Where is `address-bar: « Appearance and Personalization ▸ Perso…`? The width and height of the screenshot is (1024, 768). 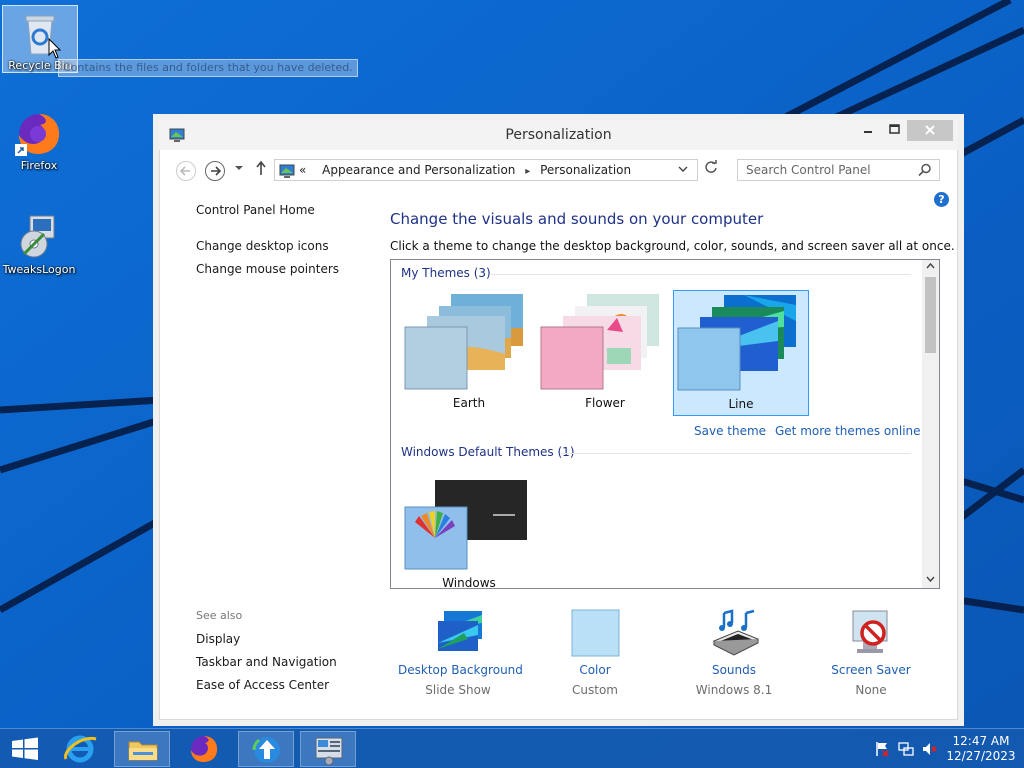 address-bar: « Appearance and Personalization ▸ Perso… is located at coordinates (486, 170).